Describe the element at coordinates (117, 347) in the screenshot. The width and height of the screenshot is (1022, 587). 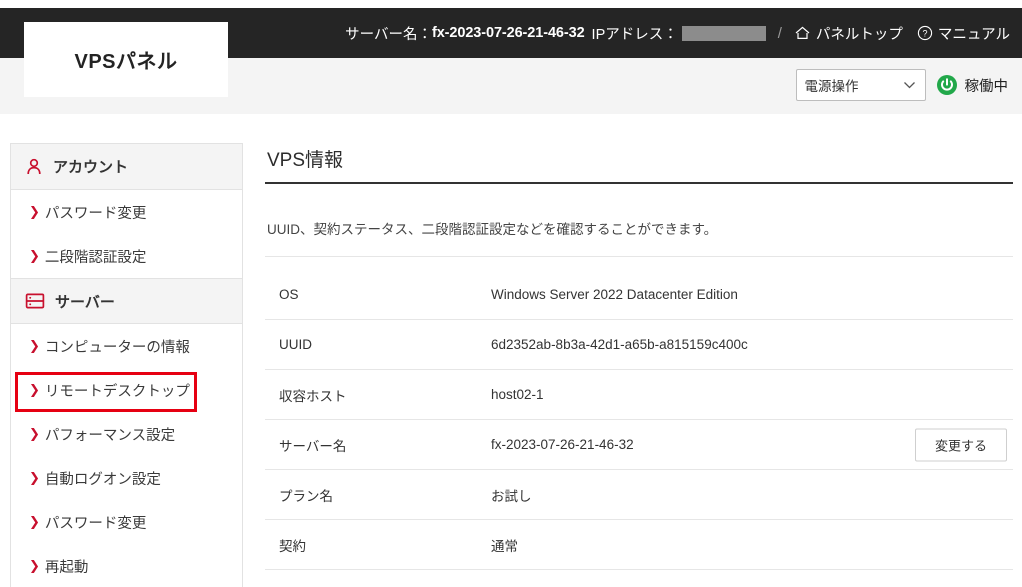
I see `sidebar-item-label: コンピューターの情報` at that location.